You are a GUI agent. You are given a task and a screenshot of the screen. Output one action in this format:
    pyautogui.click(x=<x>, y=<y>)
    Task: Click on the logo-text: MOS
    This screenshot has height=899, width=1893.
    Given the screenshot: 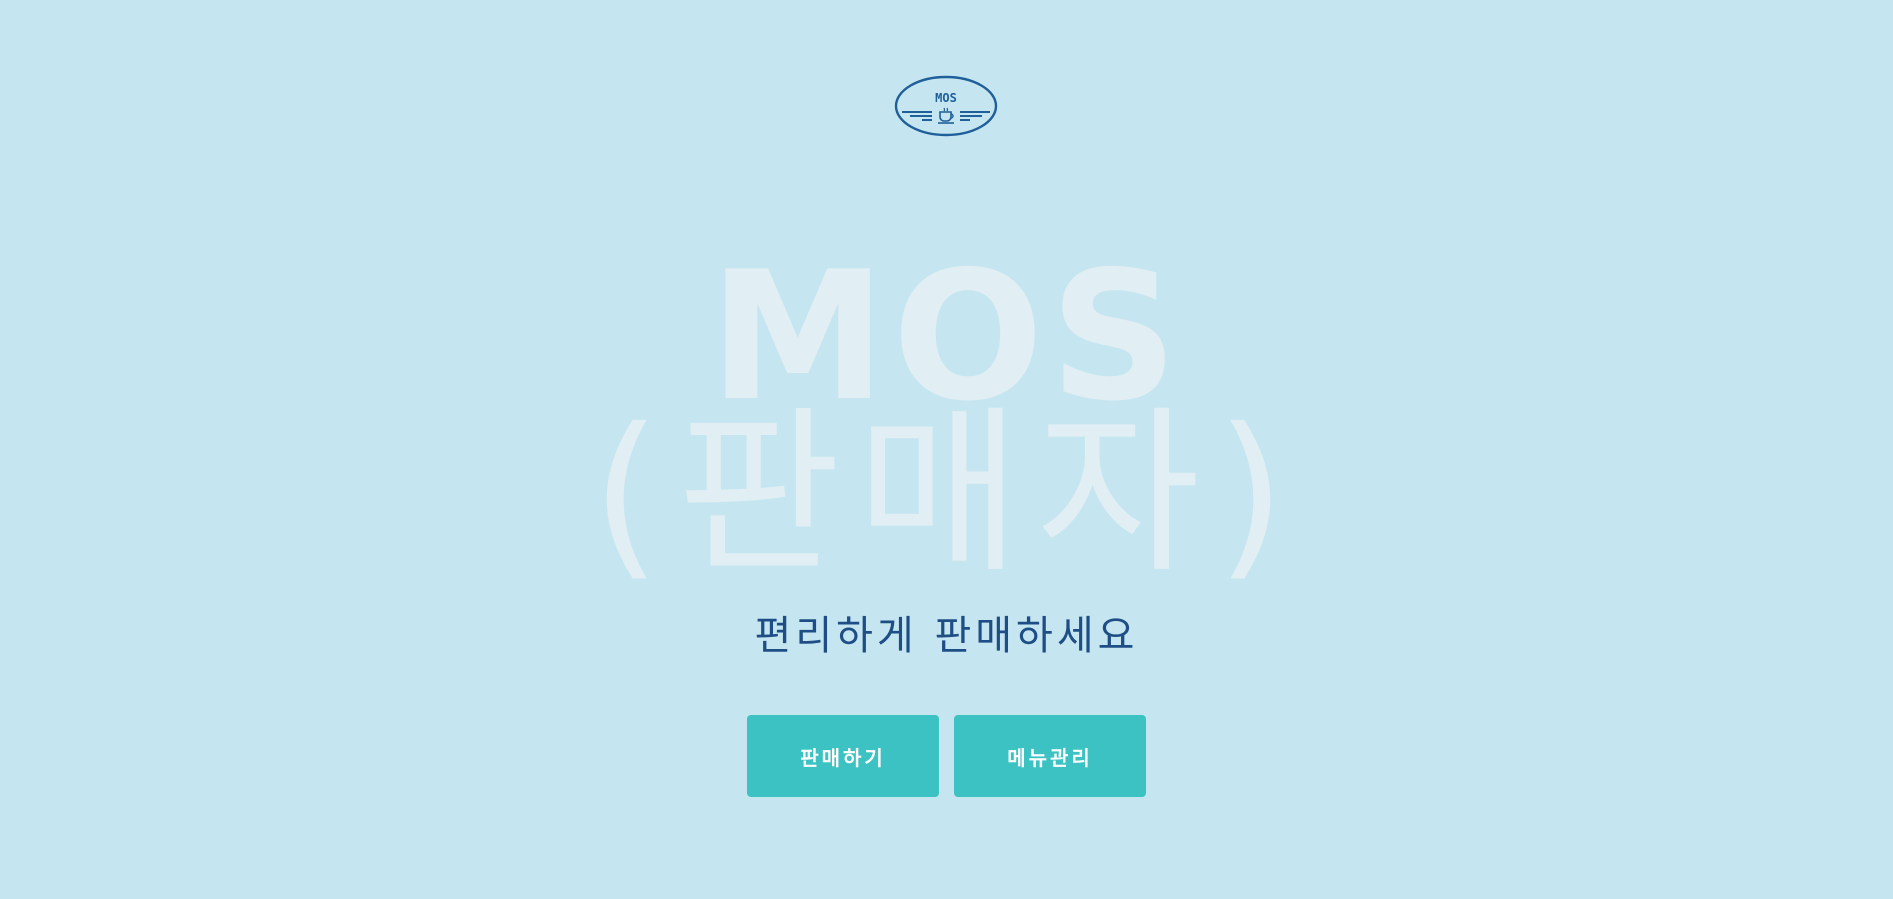 What is the action you would take?
    pyautogui.click(x=946, y=98)
    